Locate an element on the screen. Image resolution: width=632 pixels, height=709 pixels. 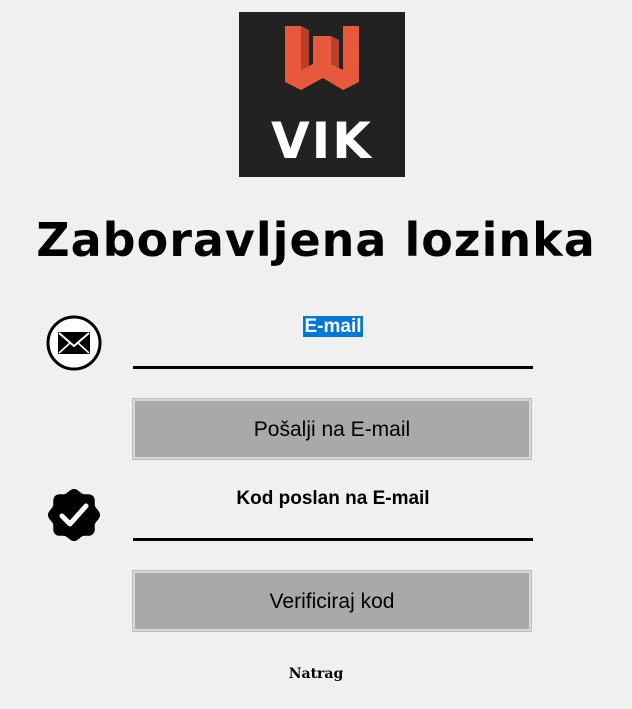
email-field-value: E-mail is located at coordinates (333, 326).